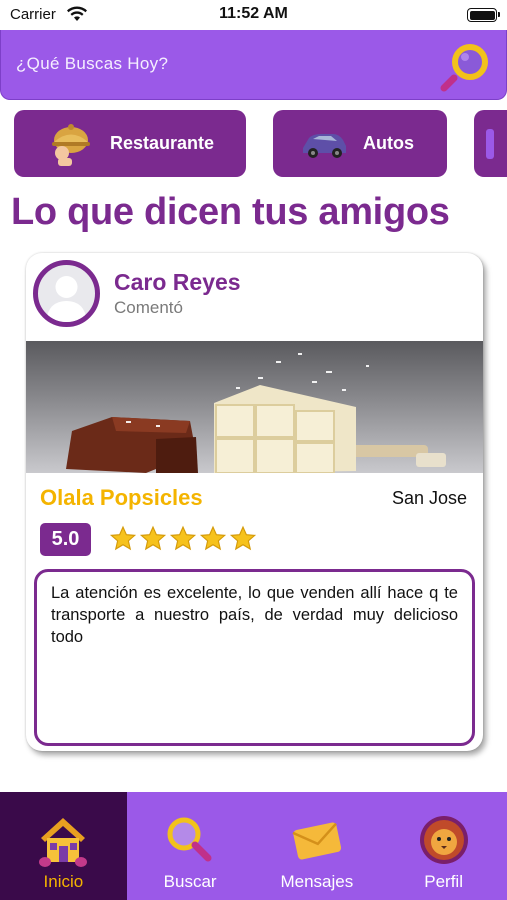 This screenshot has width=507, height=900. What do you see at coordinates (317, 881) in the screenshot?
I see `tab-label: Mensajes` at bounding box center [317, 881].